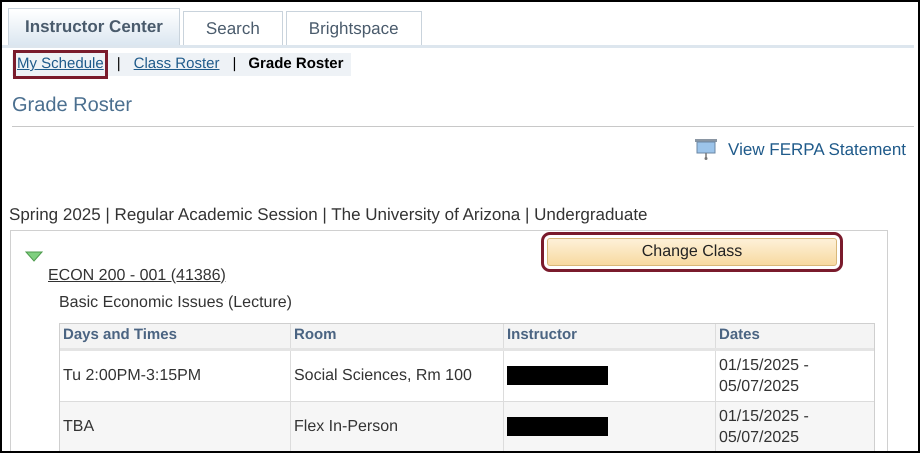 The height and width of the screenshot is (453, 920). Describe the element at coordinates (78, 427) in the screenshot. I see `table-cell-text: TBA` at that location.